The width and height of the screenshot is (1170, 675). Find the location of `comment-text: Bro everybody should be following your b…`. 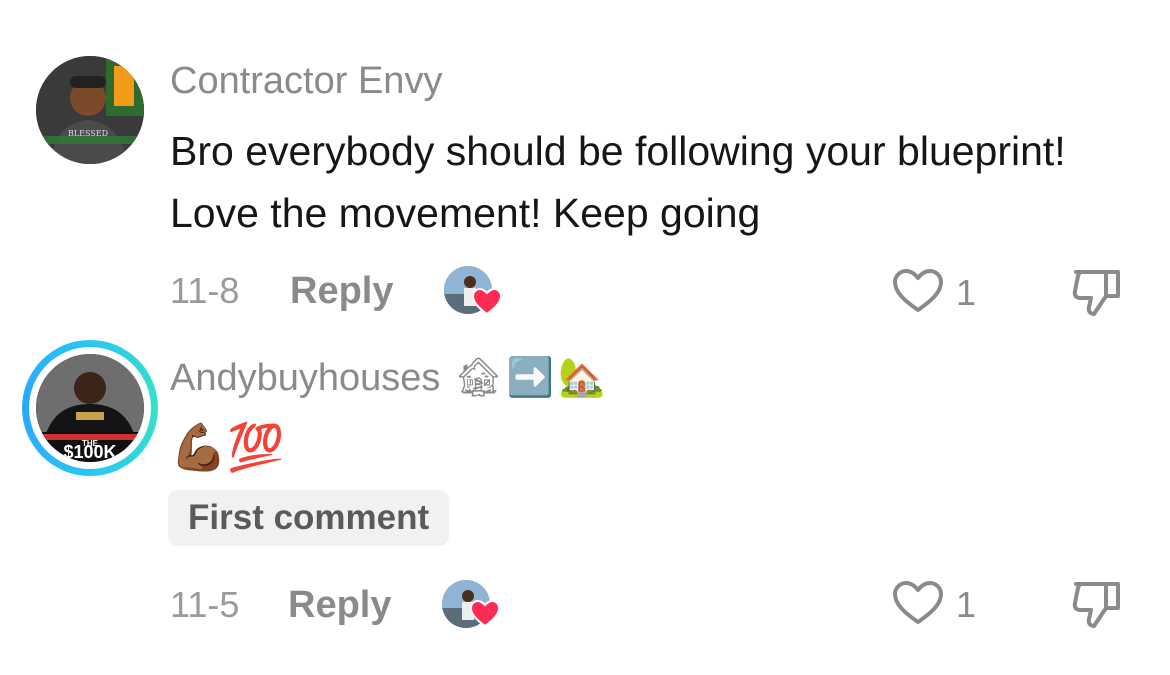

comment-text: Bro everybody should be following your b… is located at coordinates (618, 182).